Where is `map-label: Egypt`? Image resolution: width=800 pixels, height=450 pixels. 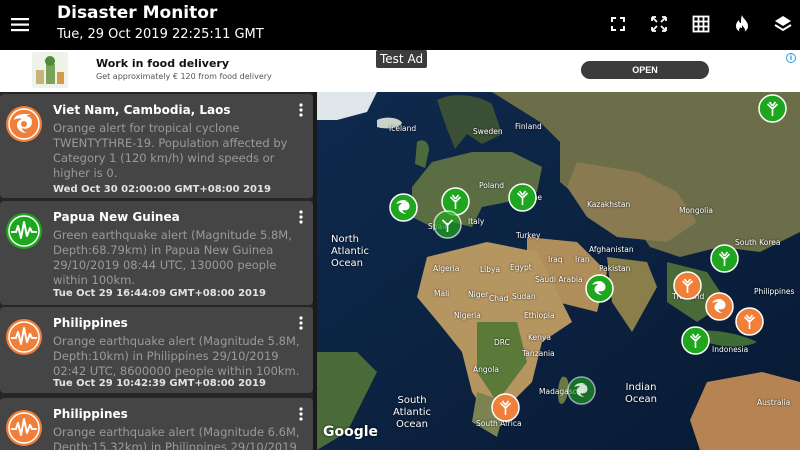
map-label: Egypt is located at coordinates (521, 267).